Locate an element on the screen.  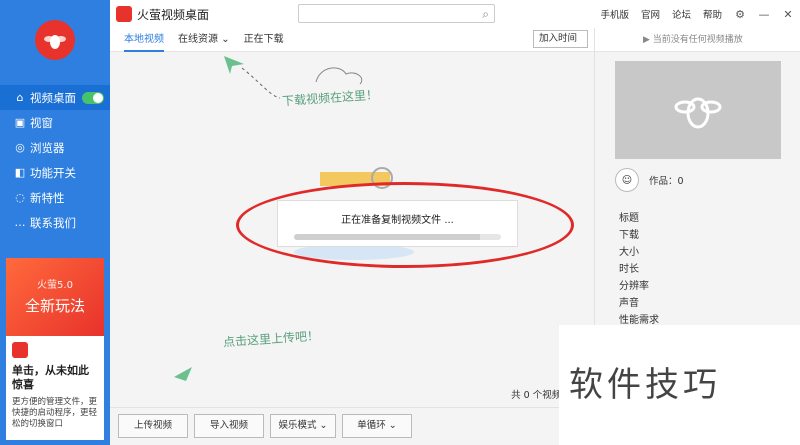
highlight-annotation is located at coordinates (405, 225).